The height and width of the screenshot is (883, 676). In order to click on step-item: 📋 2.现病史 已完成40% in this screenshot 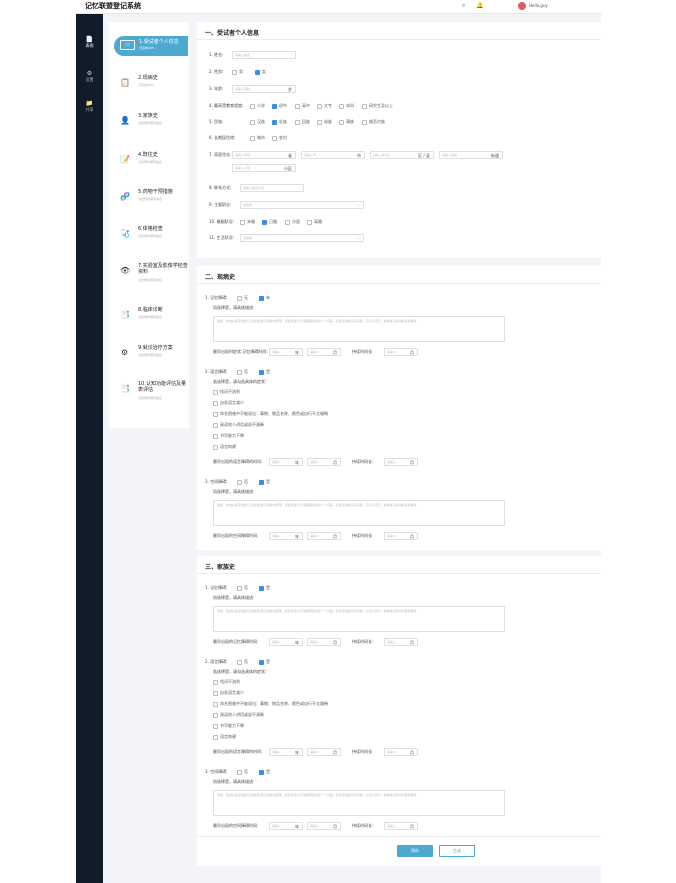, I will do `click(149, 85)`.